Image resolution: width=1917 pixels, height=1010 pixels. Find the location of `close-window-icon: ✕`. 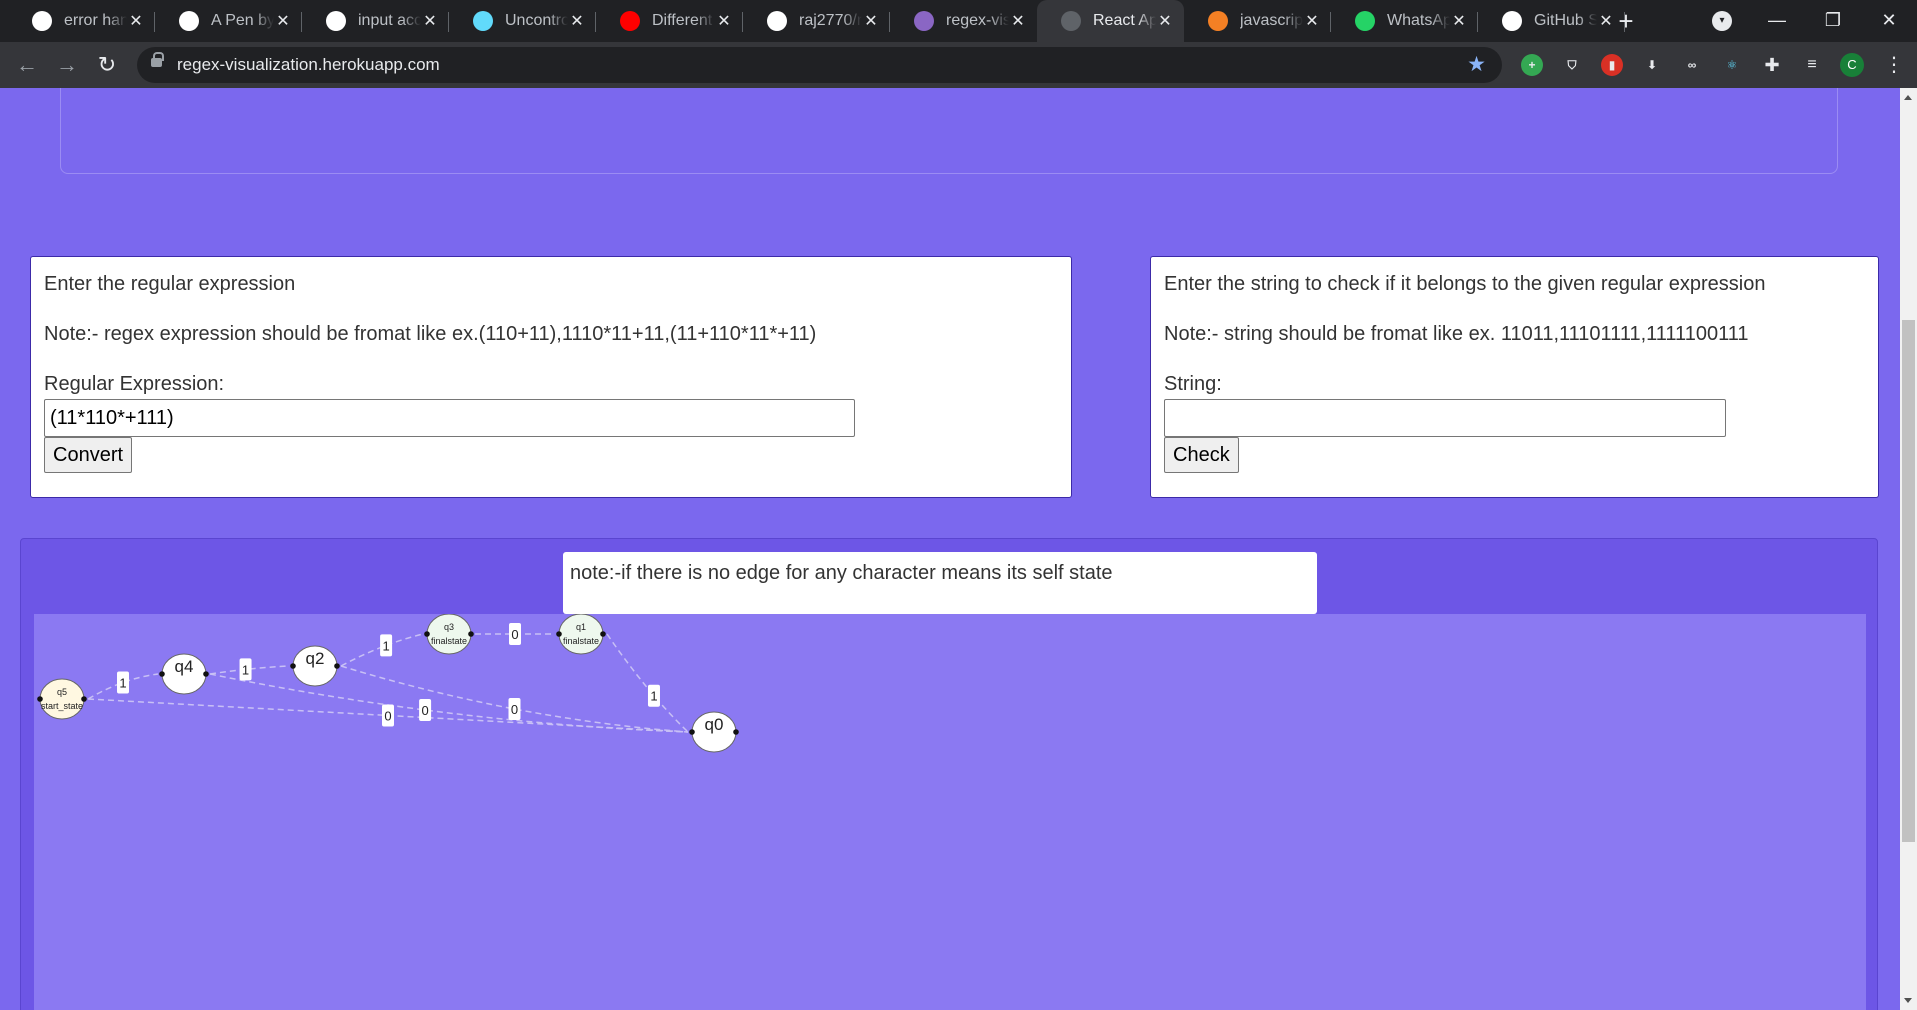

close-window-icon: ✕ is located at coordinates (1889, 21).